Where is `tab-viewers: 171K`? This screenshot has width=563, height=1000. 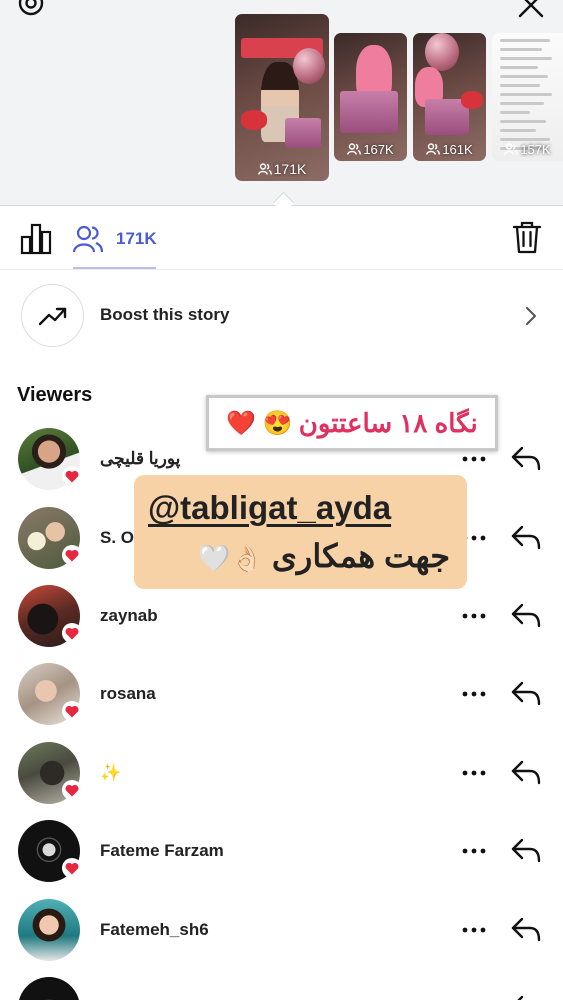
tab-viewers: 171K is located at coordinates (114, 239).